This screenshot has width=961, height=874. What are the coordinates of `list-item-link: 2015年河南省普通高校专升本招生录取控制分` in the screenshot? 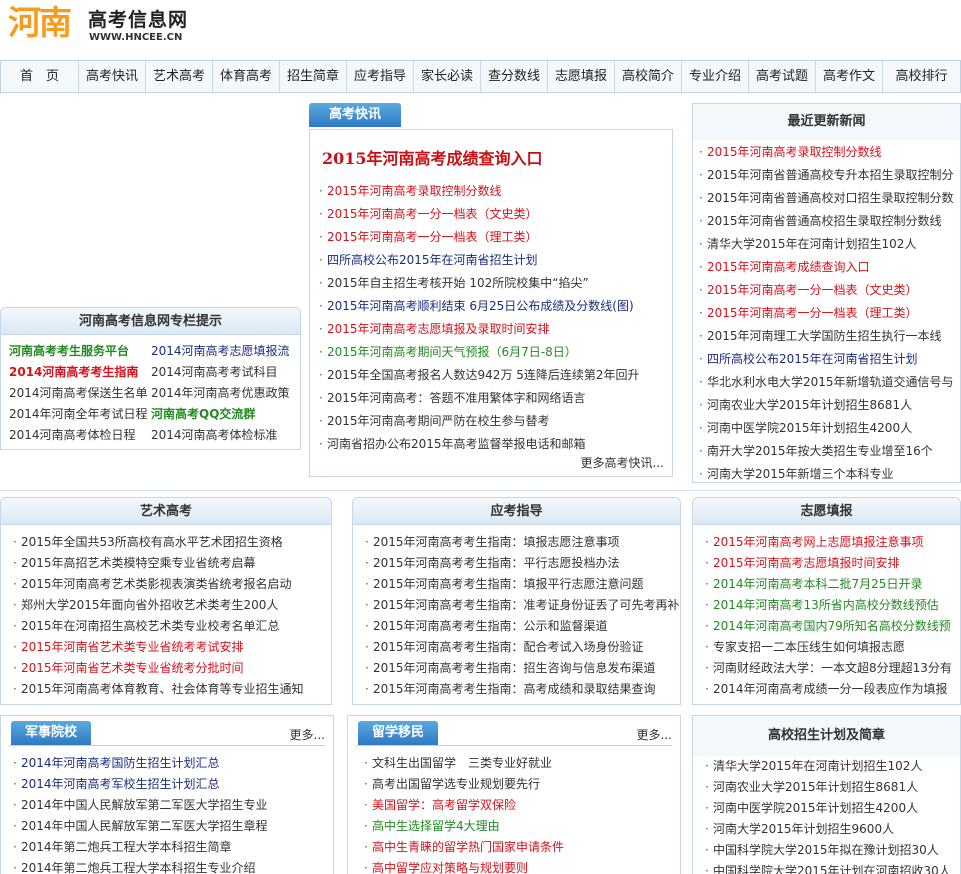 It's located at (827, 175).